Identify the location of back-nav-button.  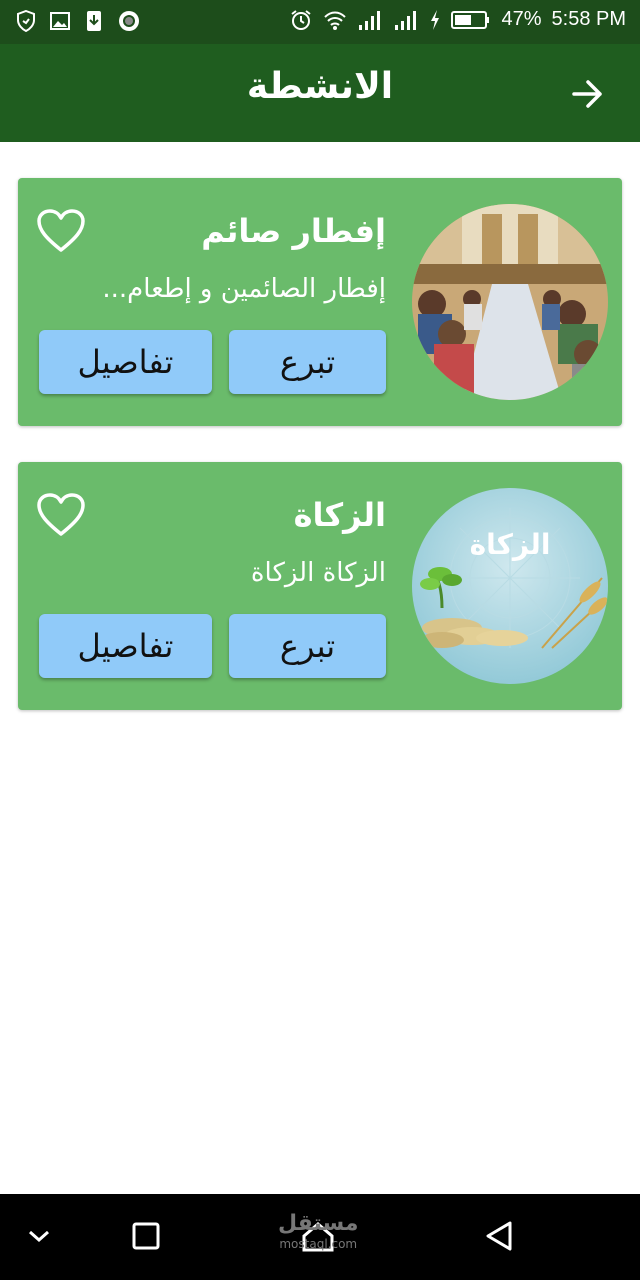
(499, 1238).